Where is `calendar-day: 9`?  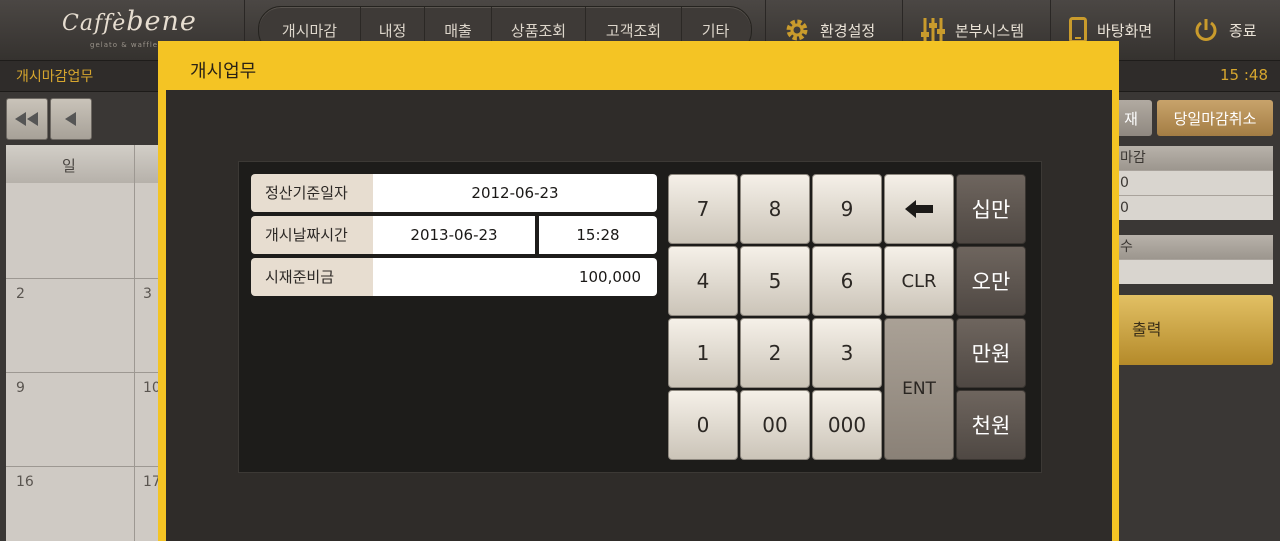 calendar-day: 9 is located at coordinates (20, 388).